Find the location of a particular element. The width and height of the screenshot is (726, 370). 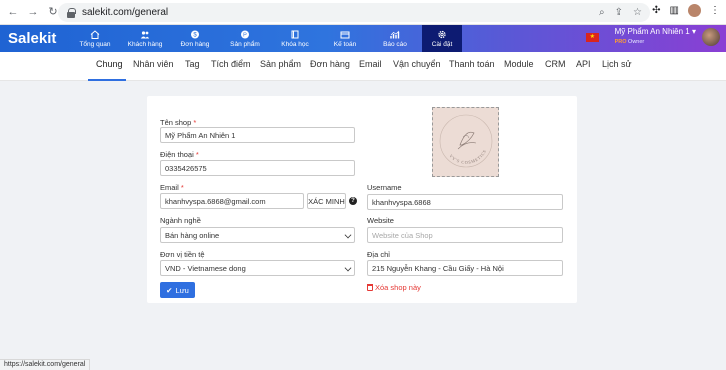

user-name: Mỹ Phẩm An Nhiên 1 is located at coordinates (652, 31).